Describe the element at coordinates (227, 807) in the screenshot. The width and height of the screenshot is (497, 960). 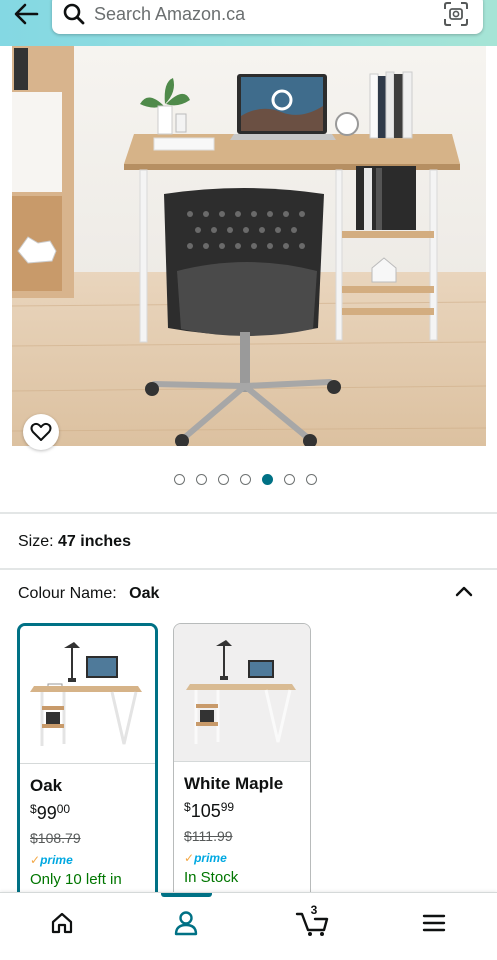
I see `price-cents: 99` at that location.